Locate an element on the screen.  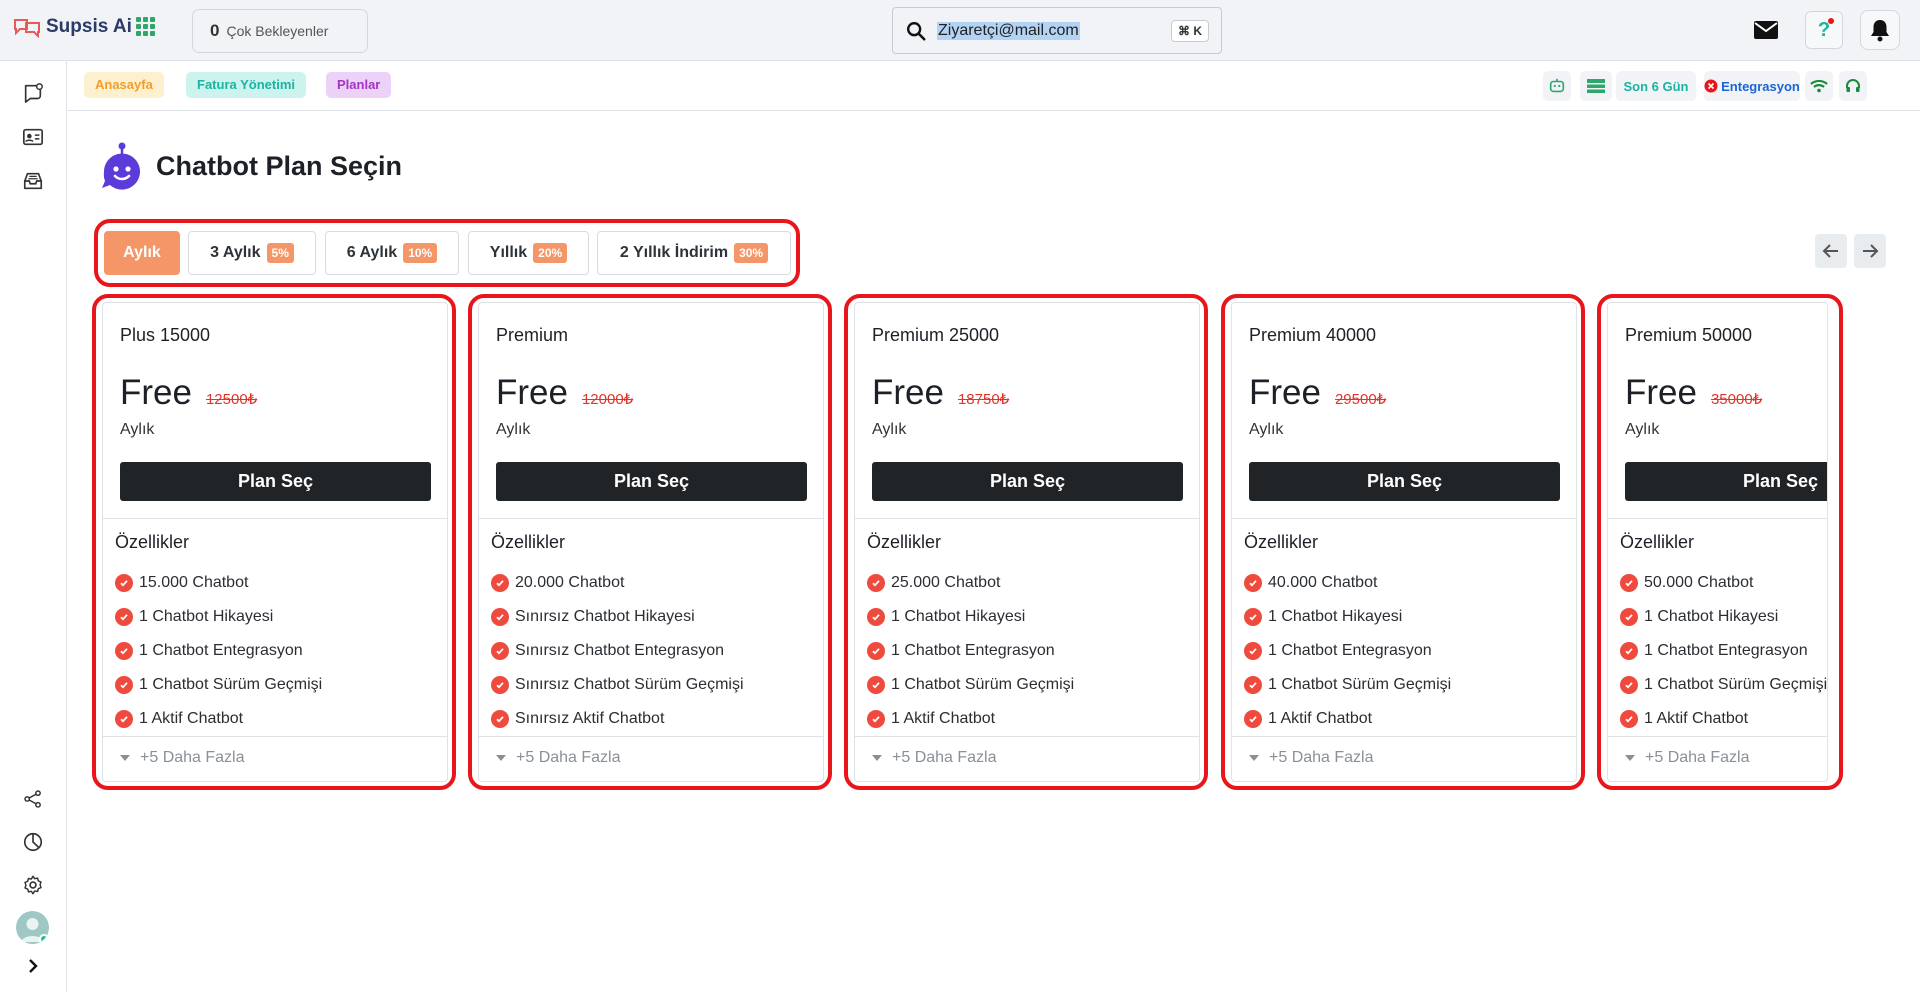
tab-yearly: Yıllık 20% is located at coordinates (528, 253).